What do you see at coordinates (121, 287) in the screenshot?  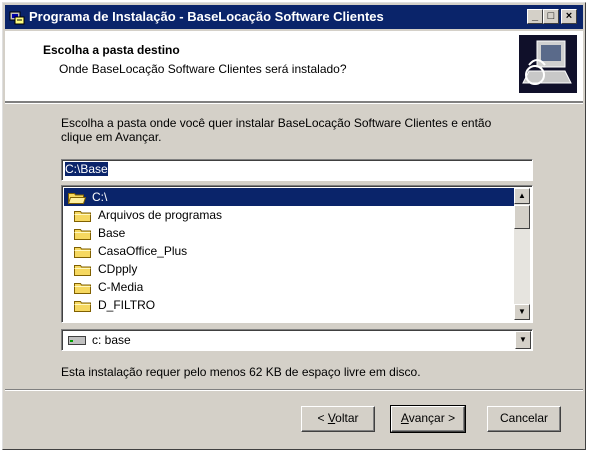 I see `folder-label: C-Media` at bounding box center [121, 287].